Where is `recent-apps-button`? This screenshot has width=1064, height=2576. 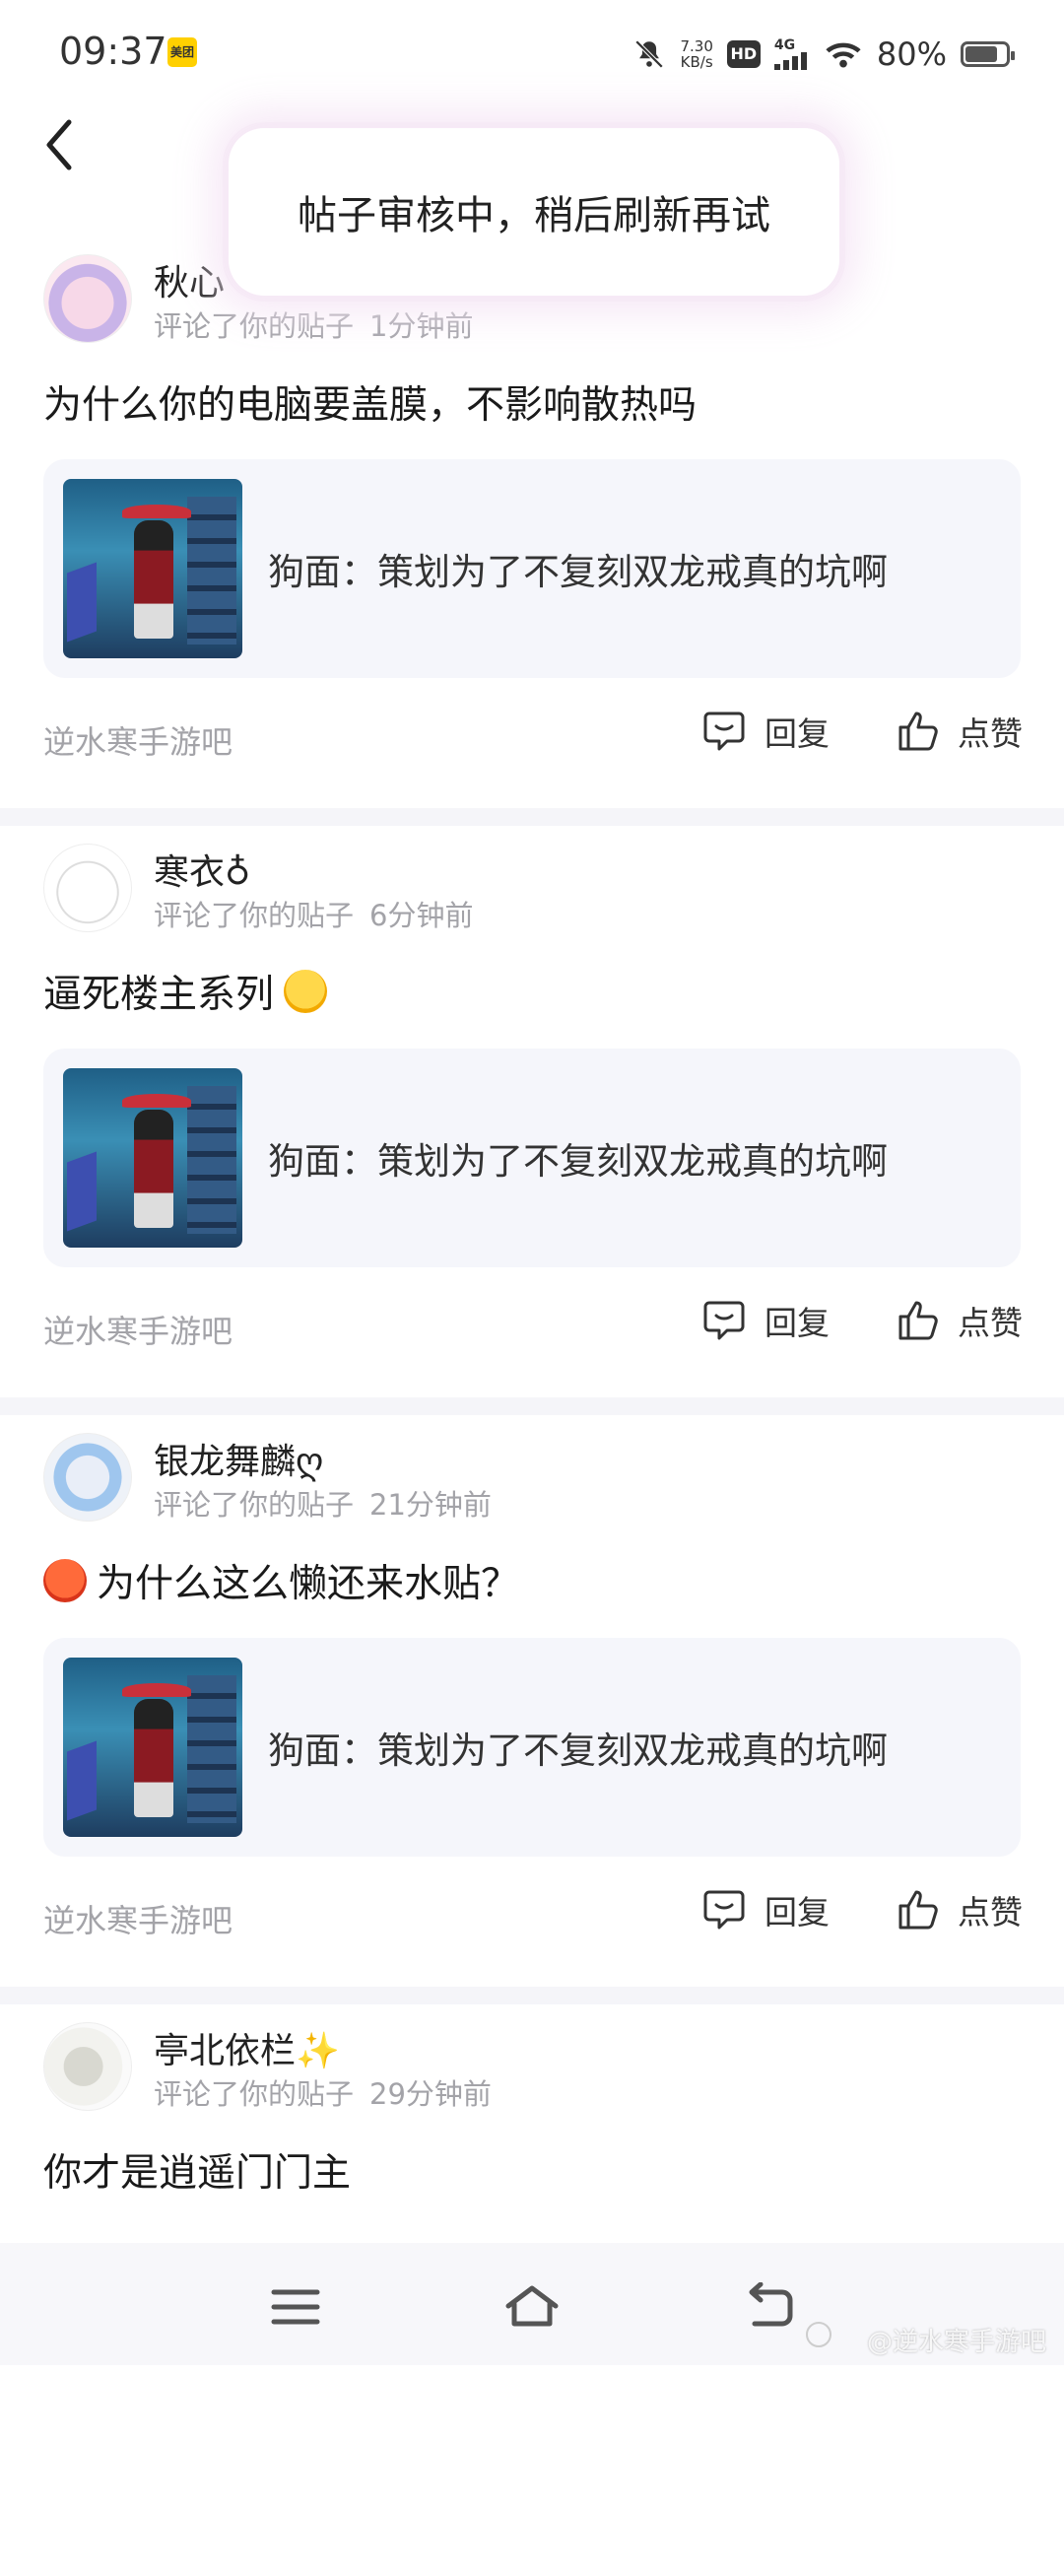
recent-apps-button is located at coordinates (295, 2307).